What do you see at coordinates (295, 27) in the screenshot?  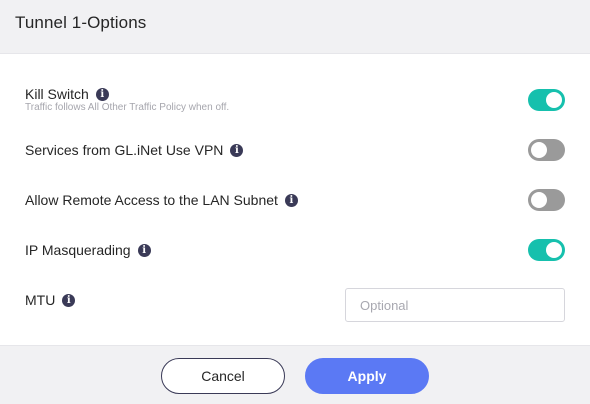 I see `dialog-header: Tunnel 1-Options` at bounding box center [295, 27].